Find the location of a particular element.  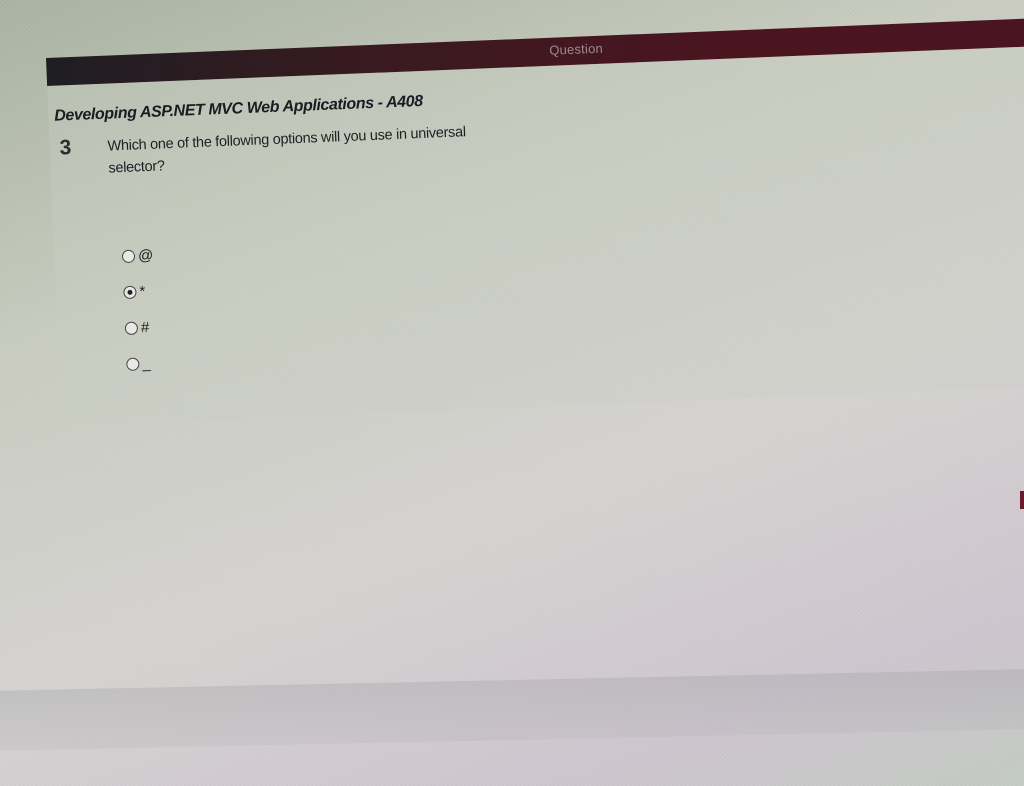

option-hash: # is located at coordinates (140, 327).